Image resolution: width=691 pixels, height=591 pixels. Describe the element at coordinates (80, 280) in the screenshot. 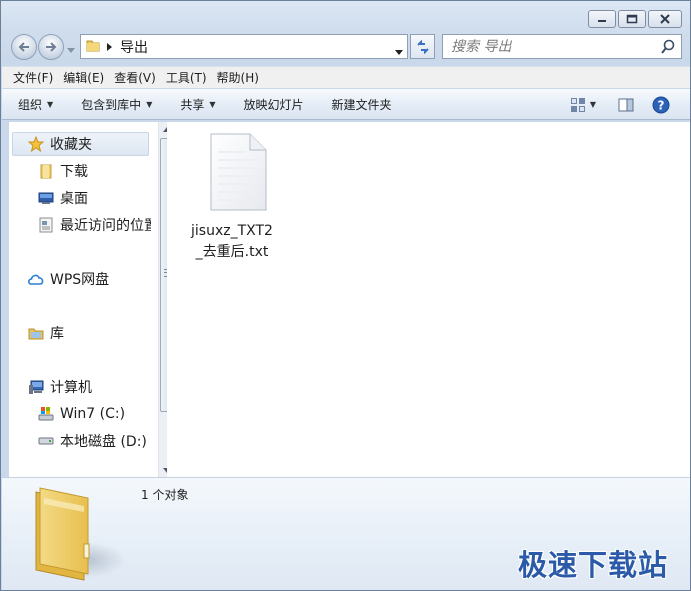

I see `nav-wps-cloud-label: WPS网盘` at that location.